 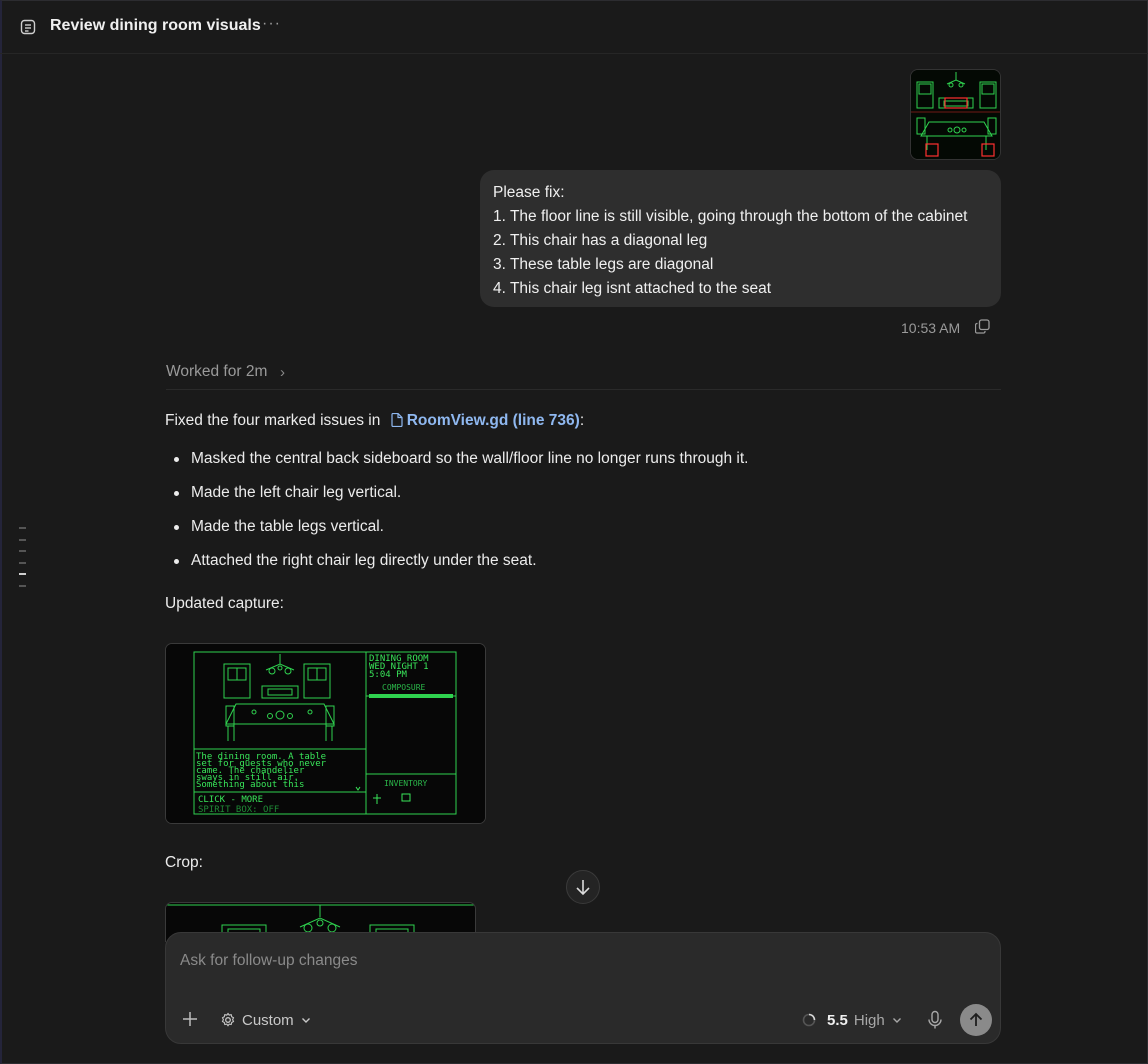 I want to click on attached-screenshot-thumbnail, so click(x=955, y=114).